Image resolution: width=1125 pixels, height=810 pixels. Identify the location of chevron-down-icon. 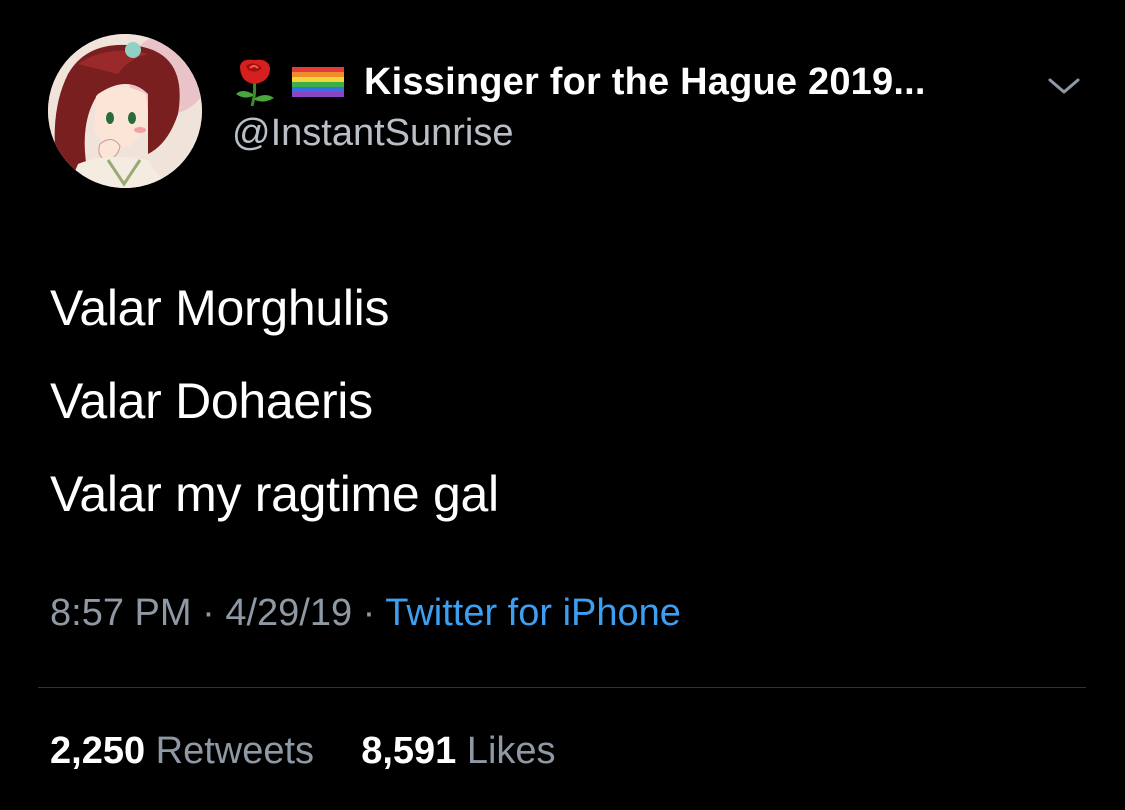
(1064, 86).